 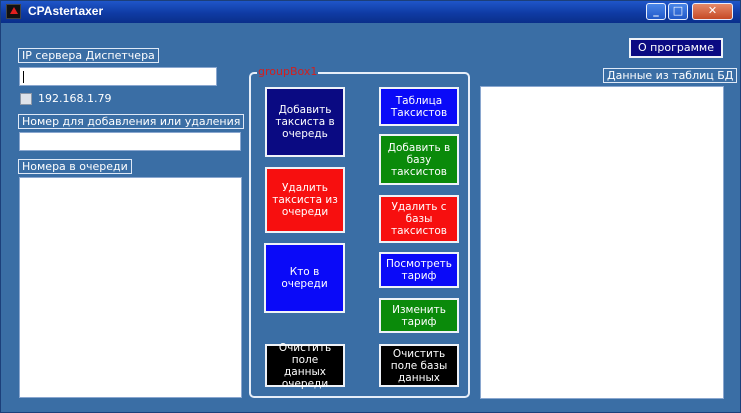 What do you see at coordinates (66, 11) in the screenshot?
I see `window-title: CPAstertaxer` at bounding box center [66, 11].